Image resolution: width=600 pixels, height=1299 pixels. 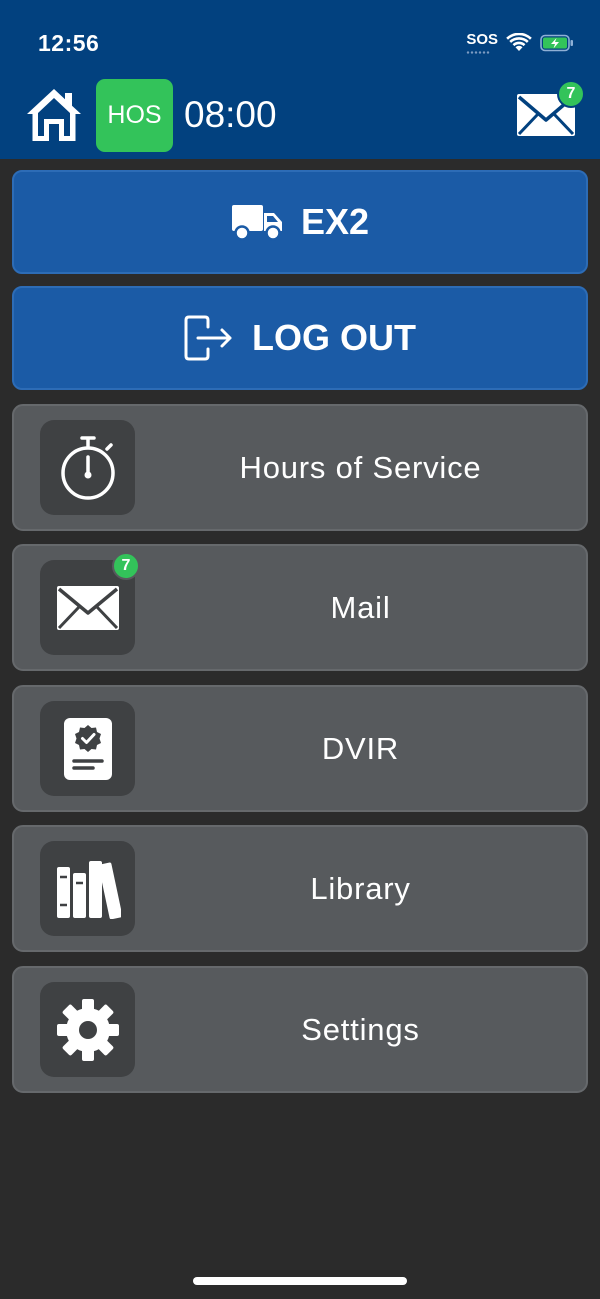 I want to click on gear-icon, so click(x=87, y=1029).